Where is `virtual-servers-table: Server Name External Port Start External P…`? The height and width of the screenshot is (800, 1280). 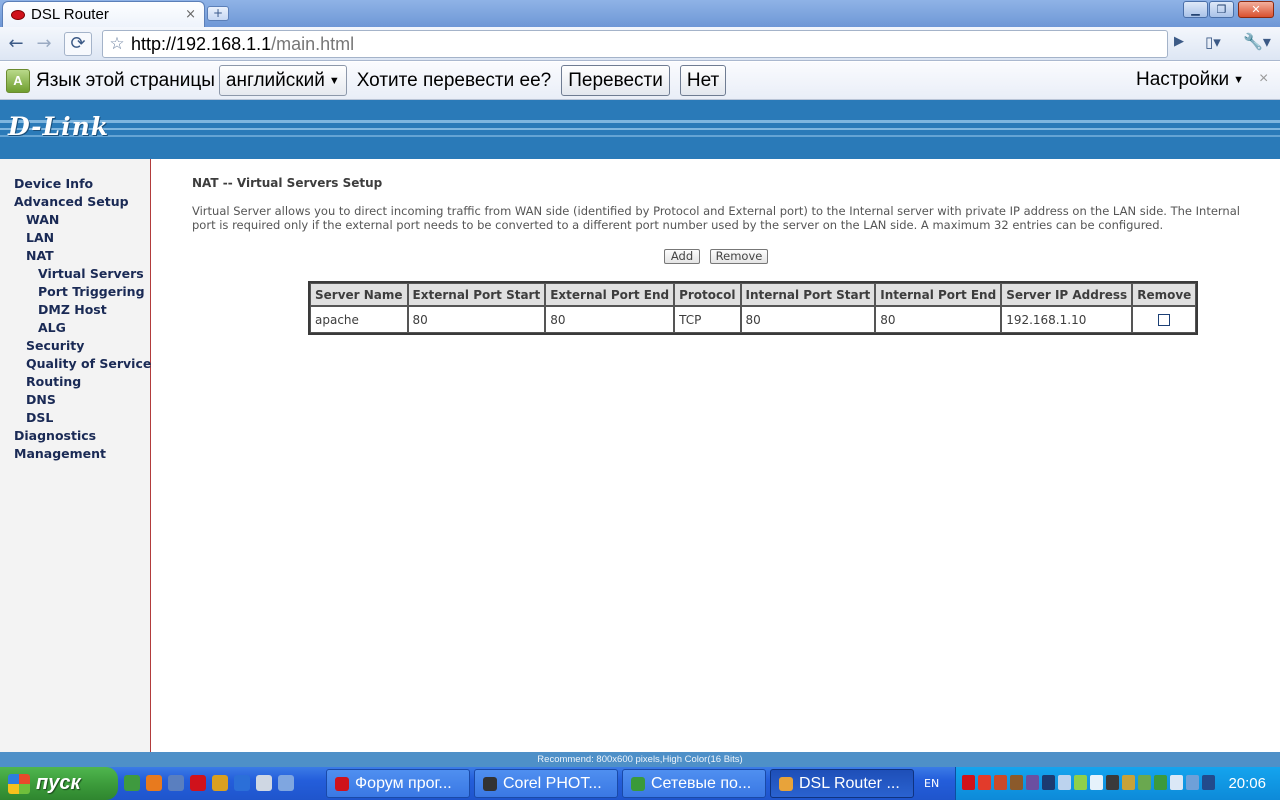 virtual-servers-table: Server Name External Port Start External P… is located at coordinates (753, 308).